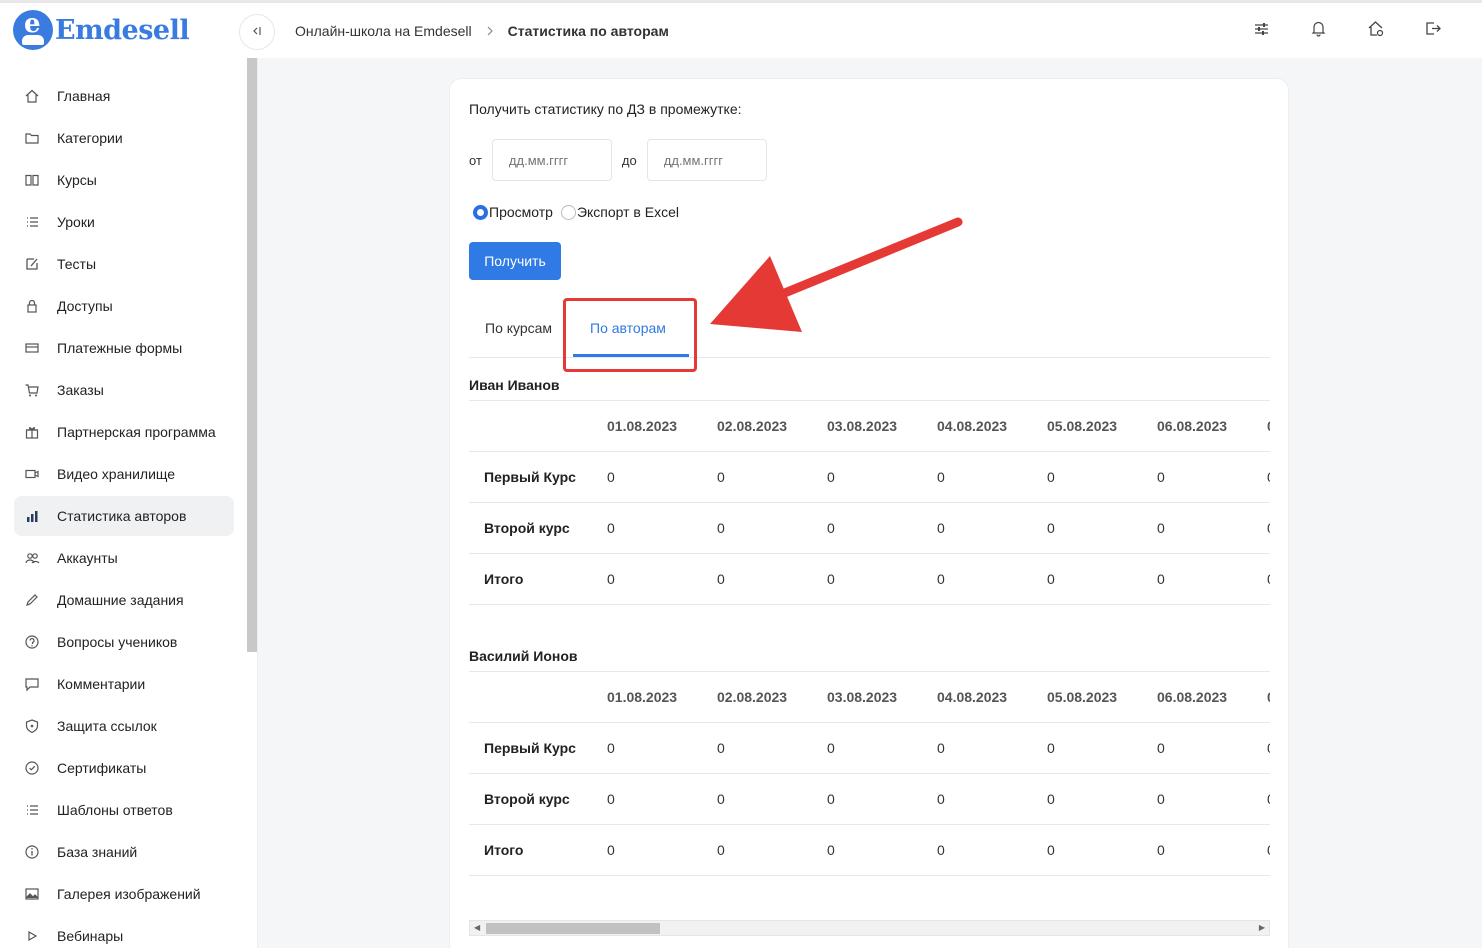 The height and width of the screenshot is (948, 1482). I want to click on breadcrumb-root-link: Онлайн-школа на Emdesell, so click(383, 31).